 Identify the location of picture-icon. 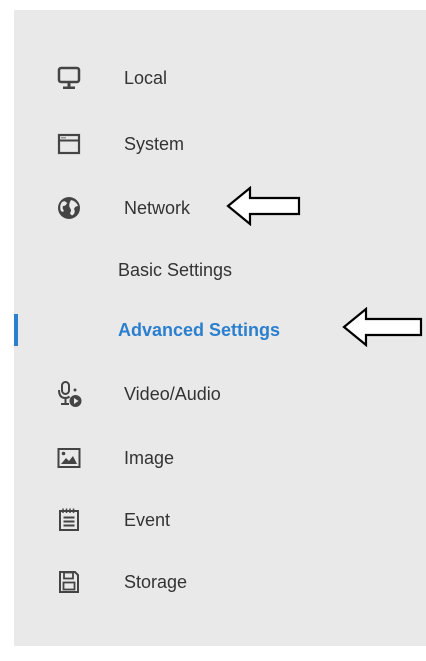
(69, 458).